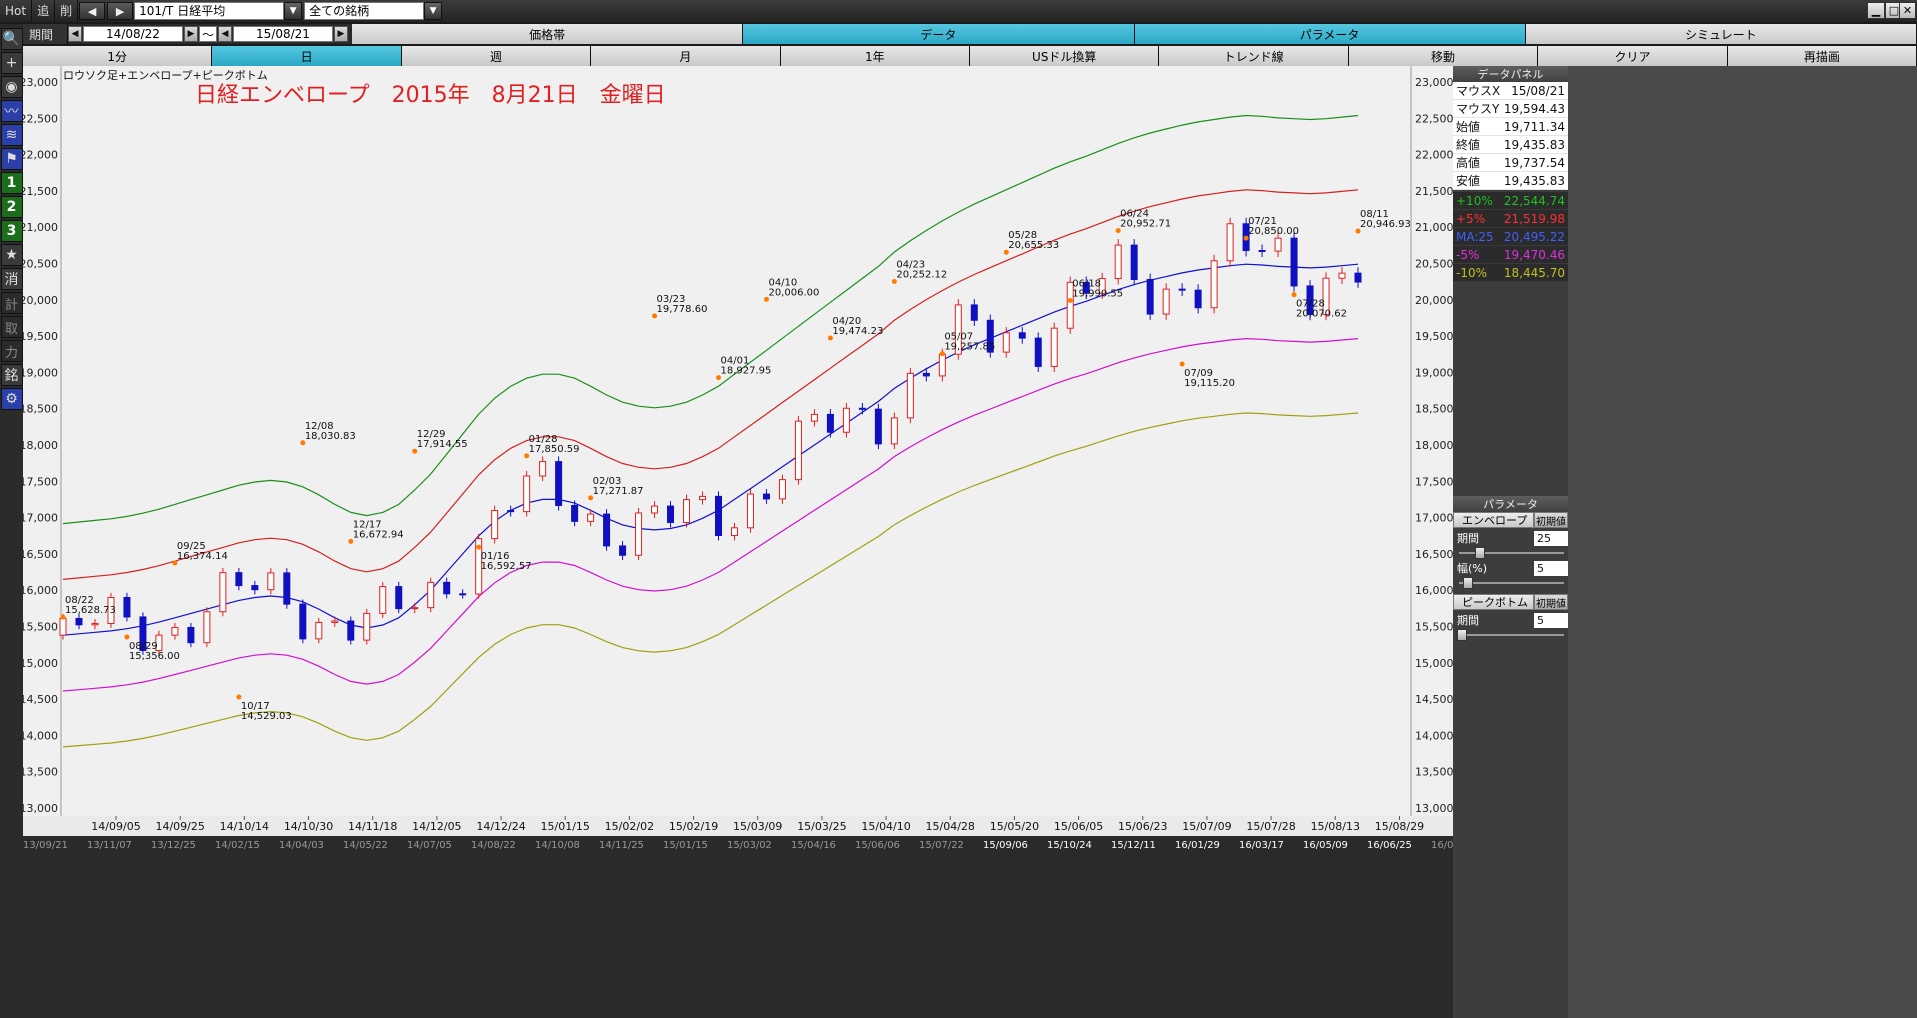 The height and width of the screenshot is (1018, 1917). I want to click on chart-control-button: 日, so click(307, 56).